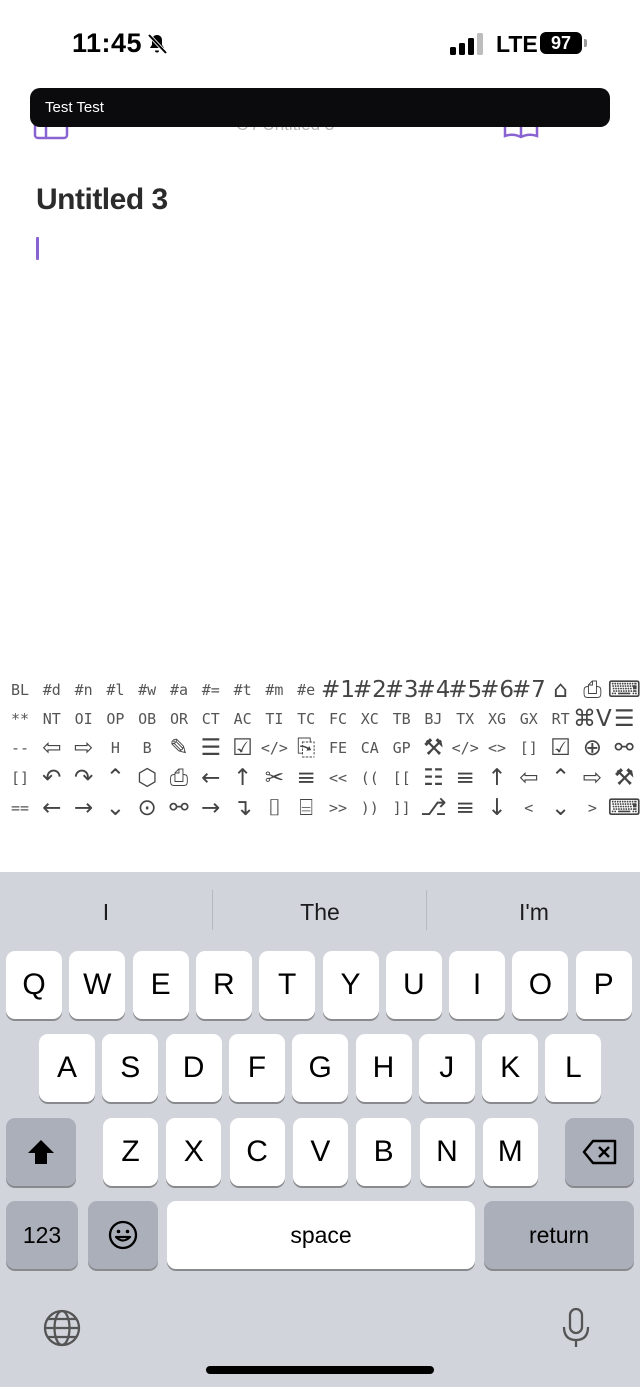 The width and height of the screenshot is (640, 1387). I want to click on toolbar-button: #a, so click(179, 690).